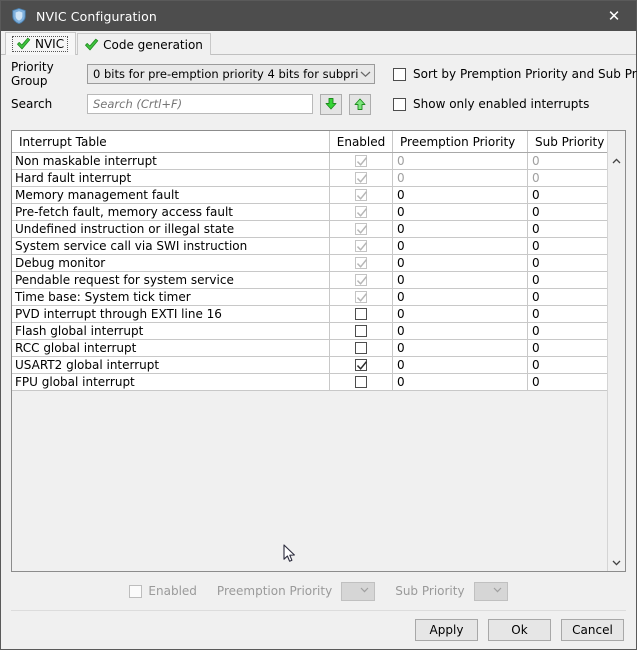 The width and height of the screenshot is (637, 650). Describe the element at coordinates (171, 212) in the screenshot. I see `interrupt-name-cell: Pre-fetch fault, memory access fault` at that location.